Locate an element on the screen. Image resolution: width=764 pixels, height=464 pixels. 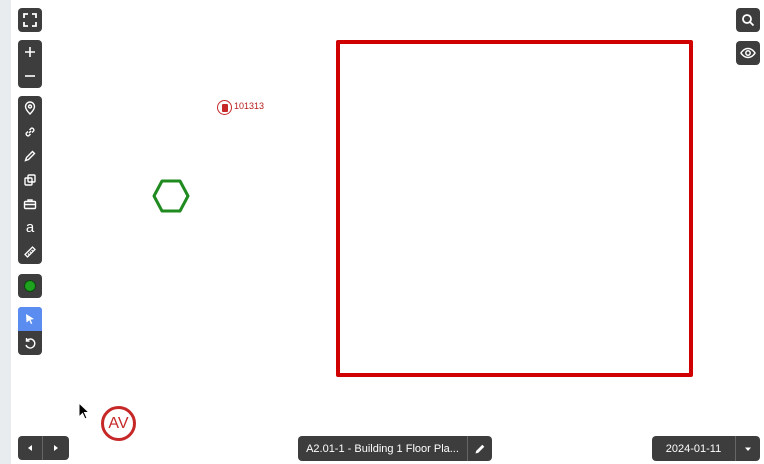
pencil-tool-button is located at coordinates (30, 156).